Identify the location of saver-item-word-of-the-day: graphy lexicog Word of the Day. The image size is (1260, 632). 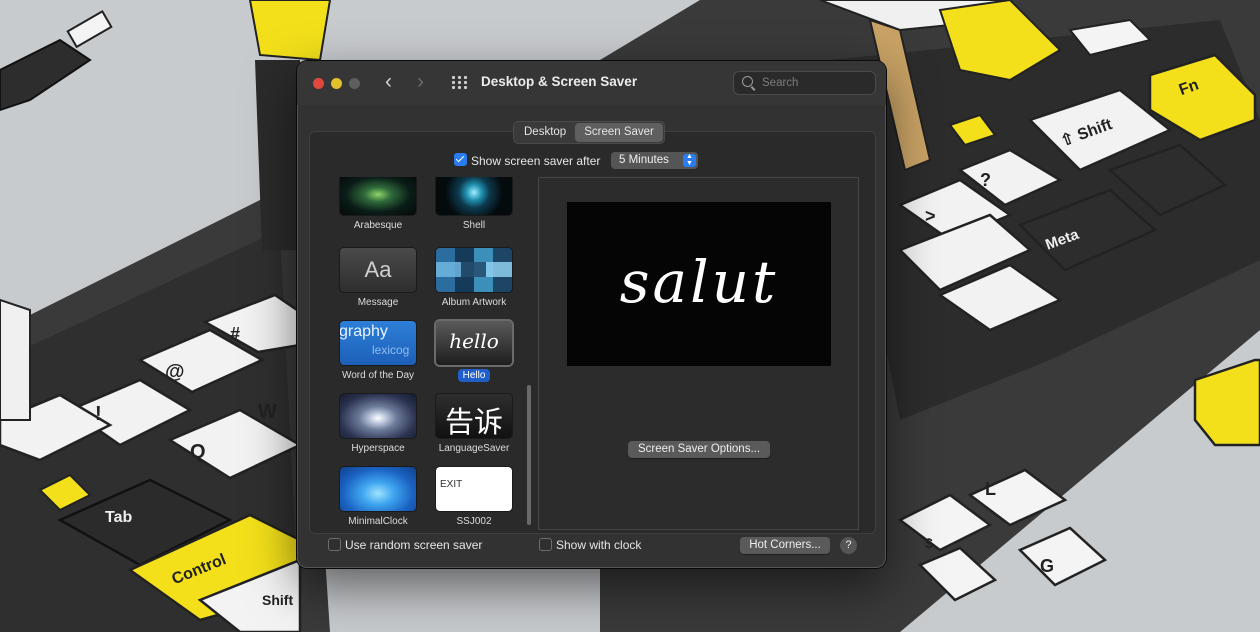
(378, 352).